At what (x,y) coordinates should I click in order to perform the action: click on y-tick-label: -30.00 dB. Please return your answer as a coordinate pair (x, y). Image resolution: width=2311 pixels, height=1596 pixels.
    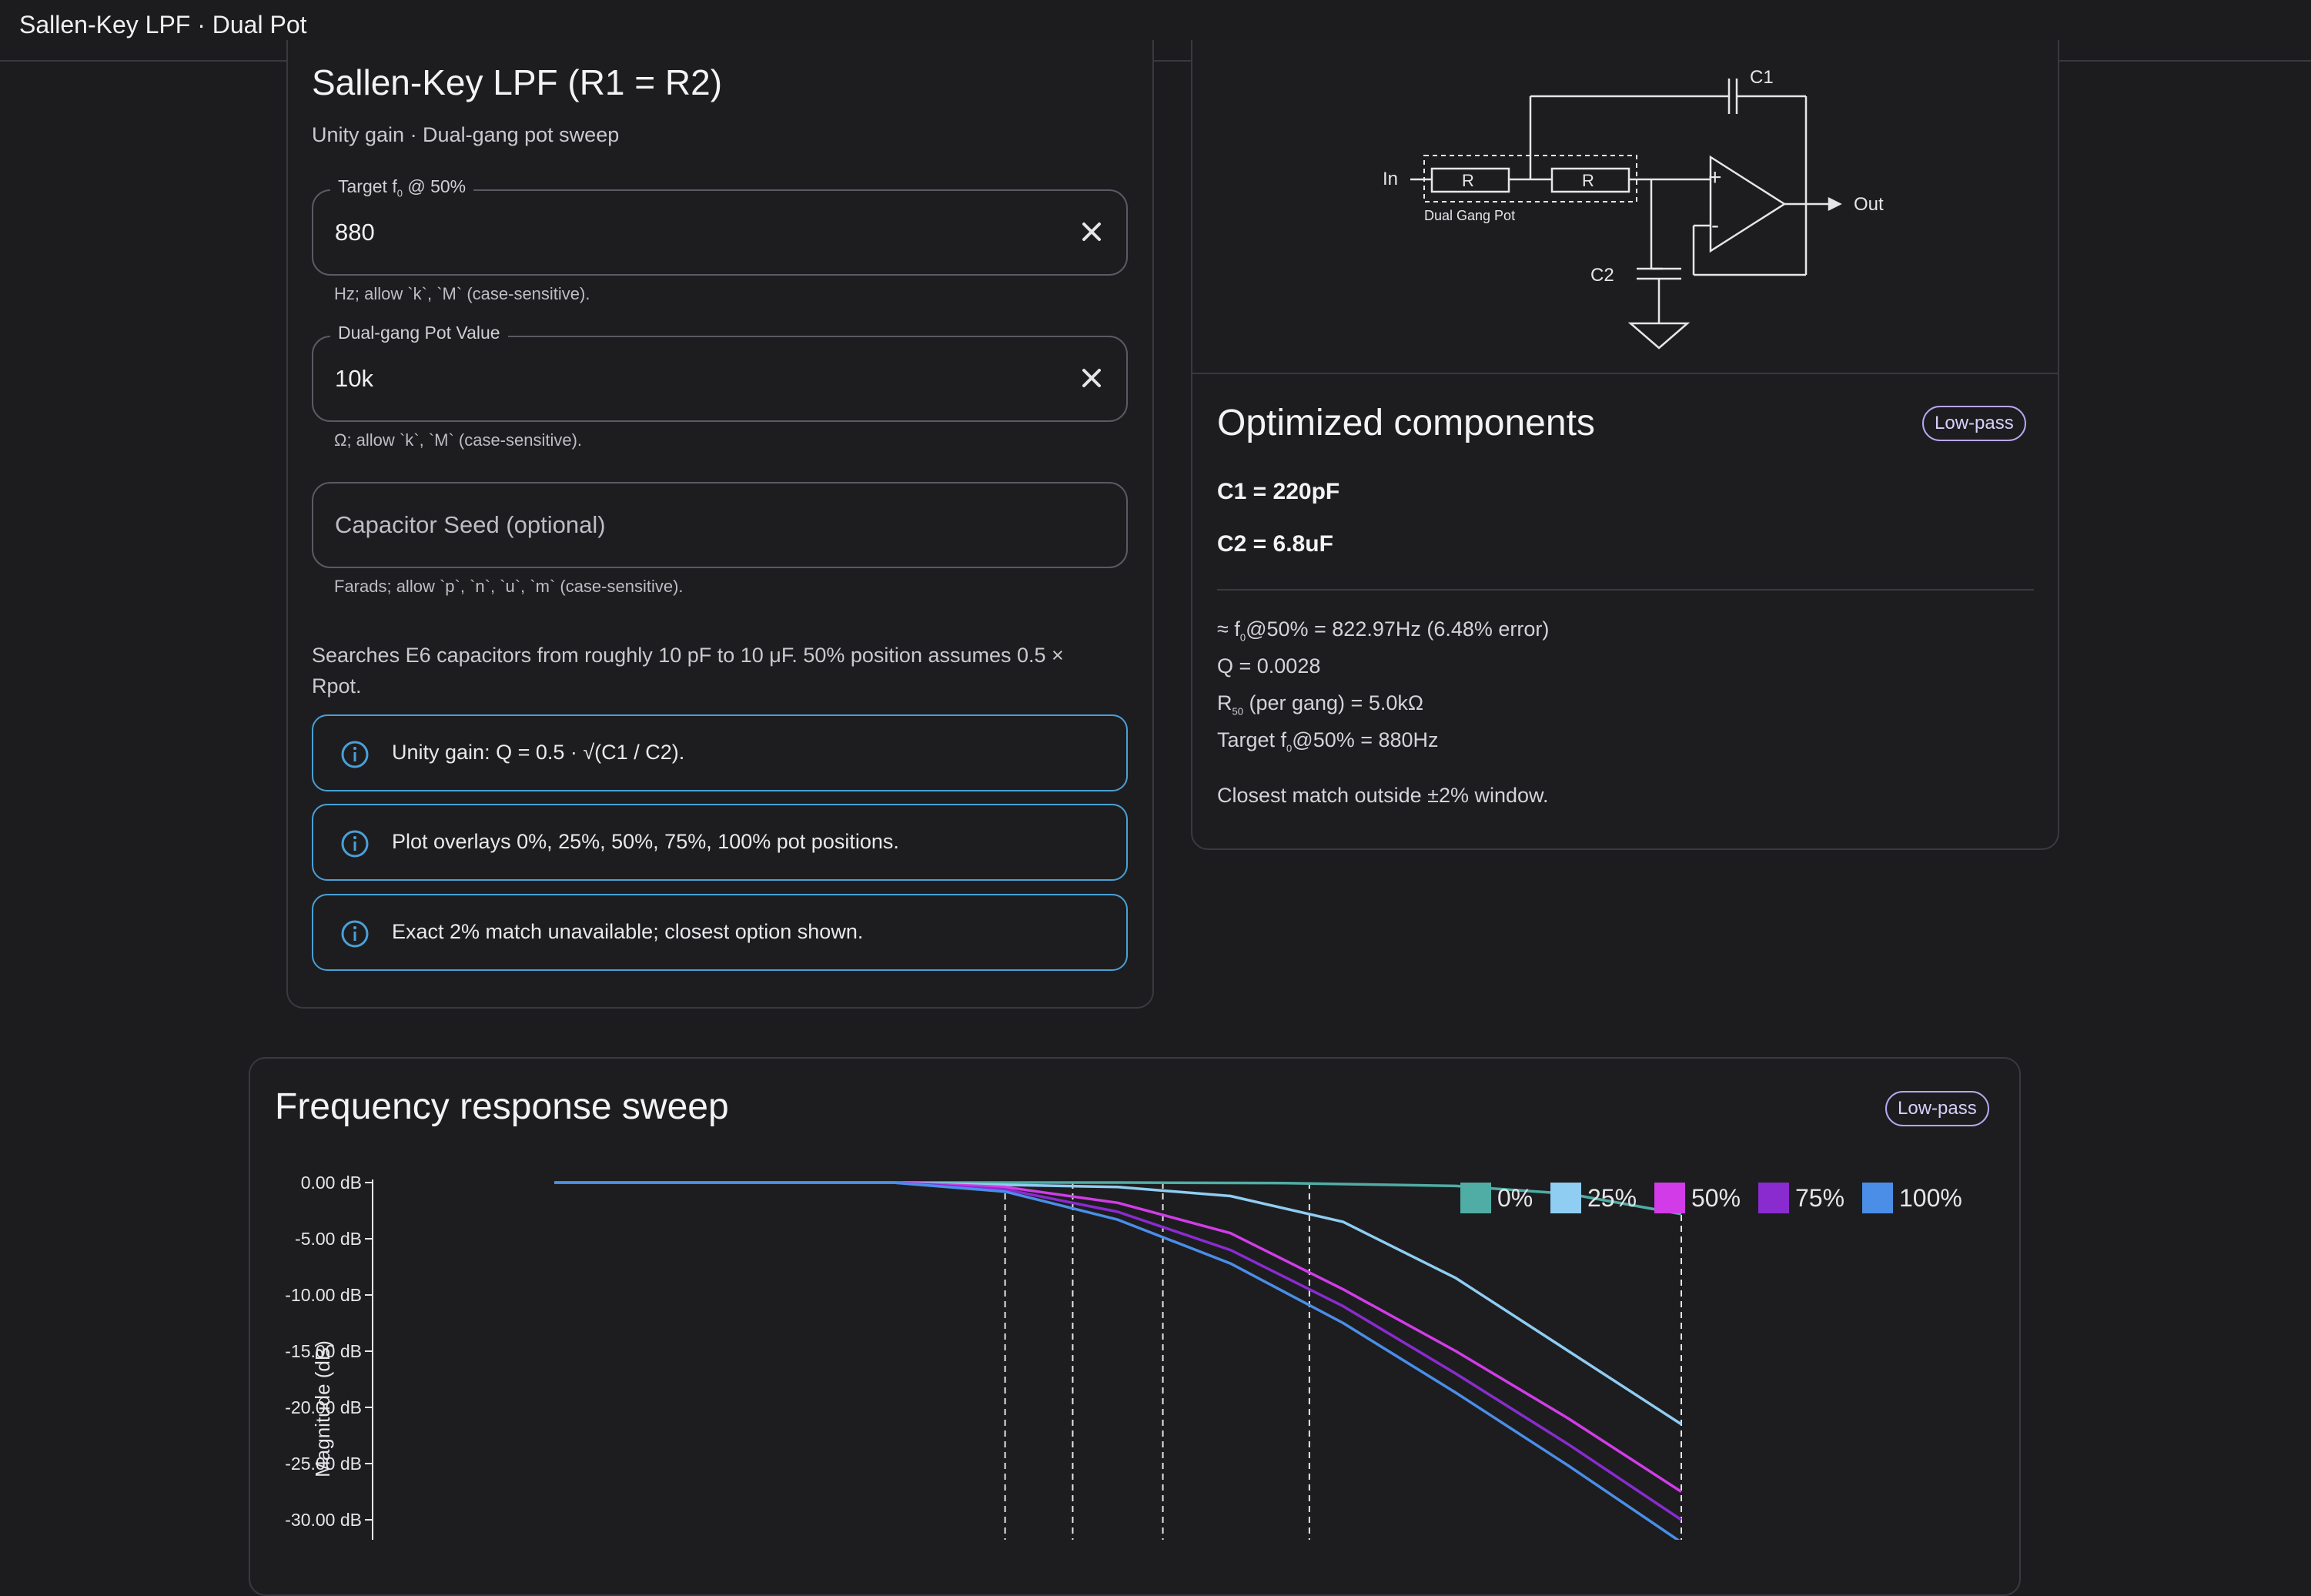
    Looking at the image, I should click on (324, 1520).